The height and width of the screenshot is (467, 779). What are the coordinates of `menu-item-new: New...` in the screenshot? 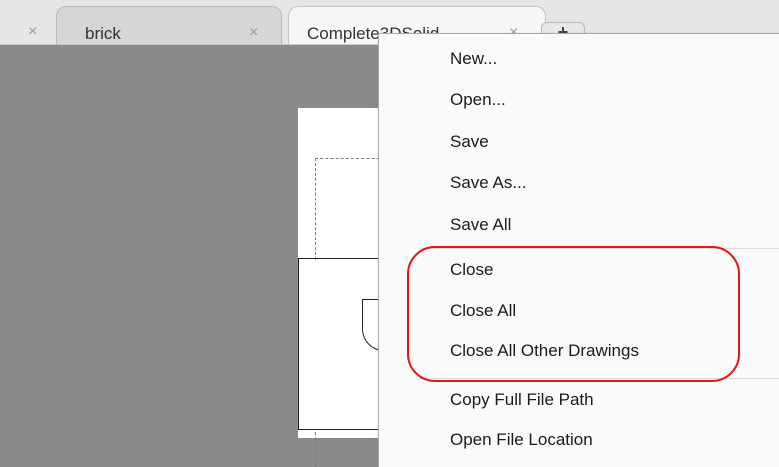 It's located at (473, 59).